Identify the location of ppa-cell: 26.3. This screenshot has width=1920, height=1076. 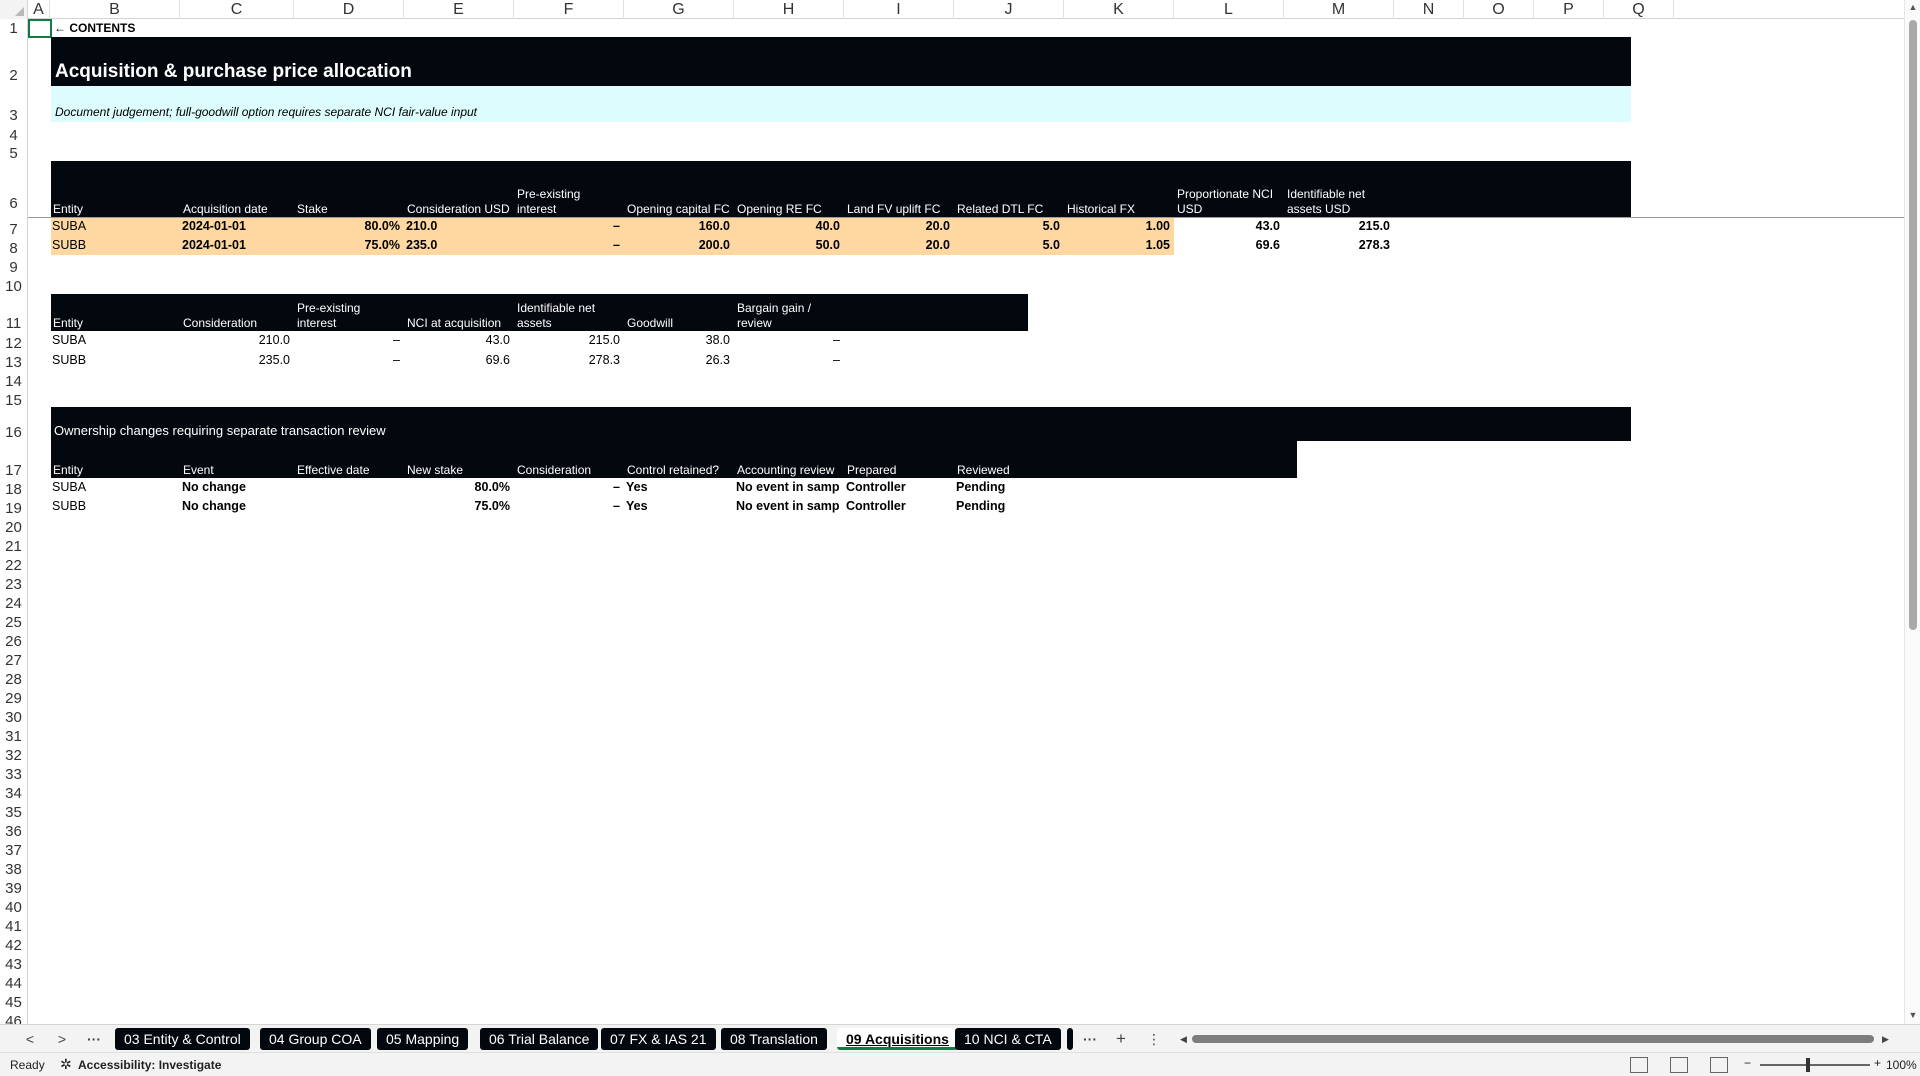
(678, 360).